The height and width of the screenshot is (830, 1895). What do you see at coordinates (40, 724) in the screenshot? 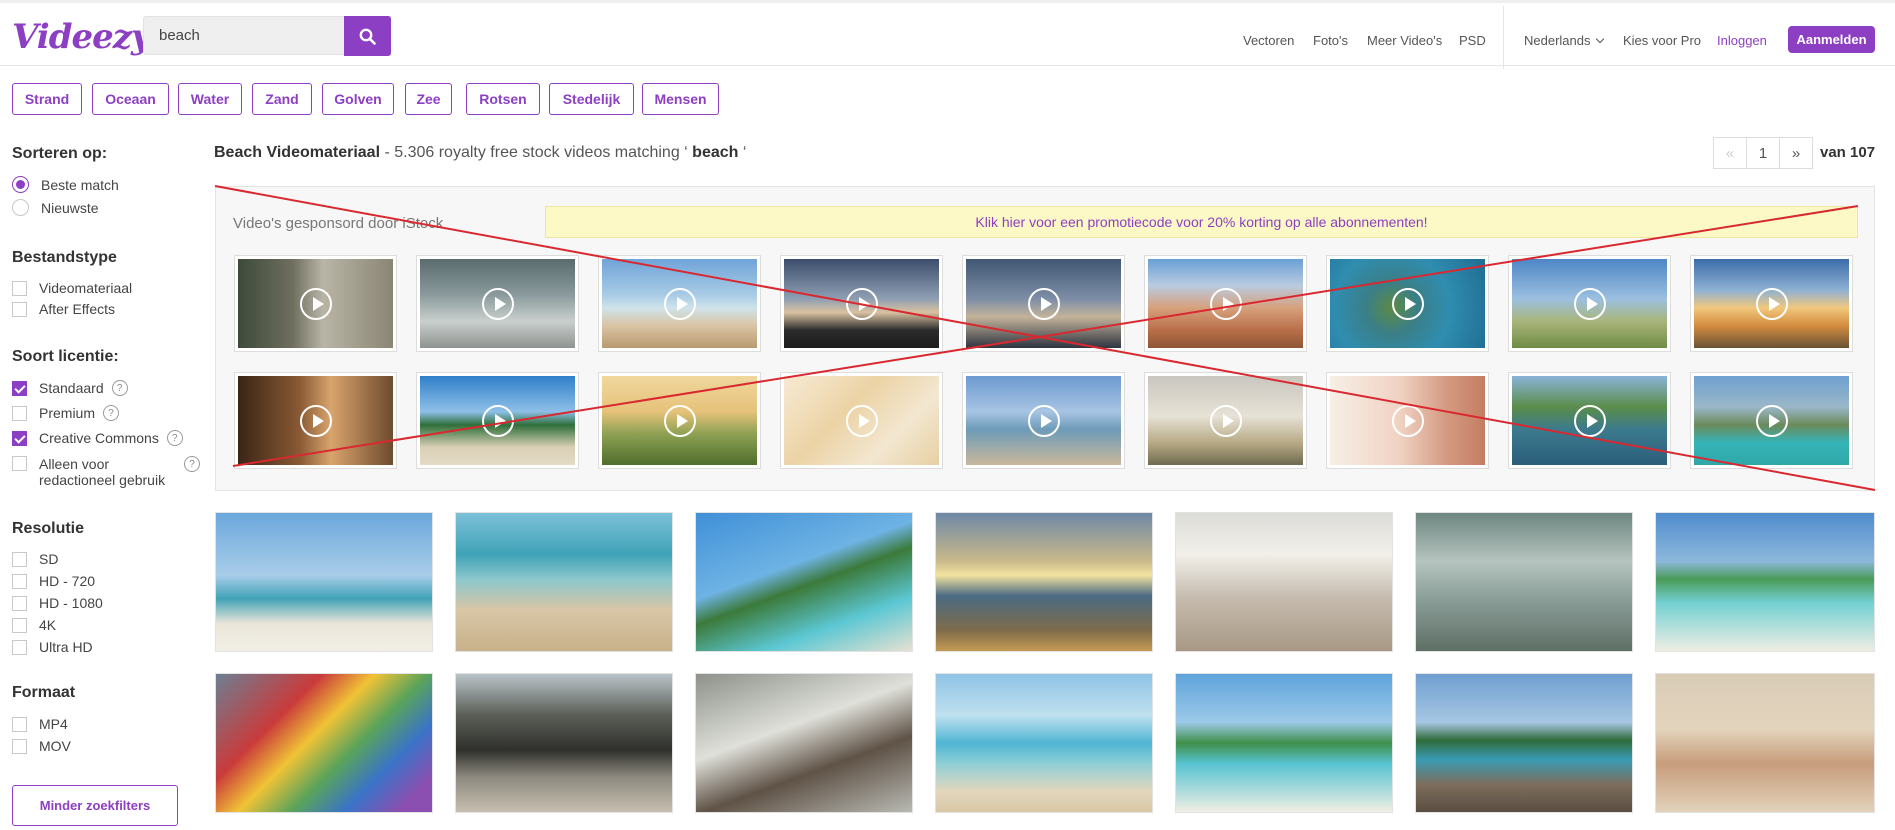
I see `filter-mp4: MP4` at bounding box center [40, 724].